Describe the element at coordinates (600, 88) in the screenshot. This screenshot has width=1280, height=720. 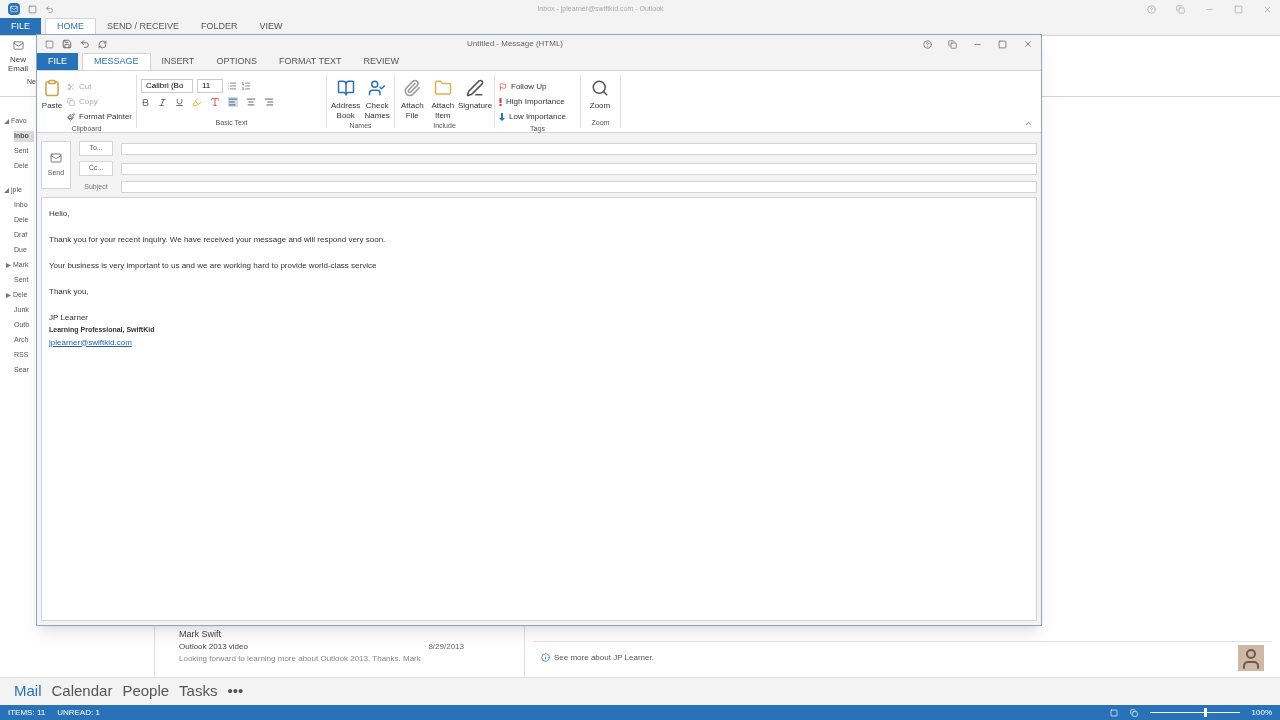
I see `magnifier-icon` at that location.